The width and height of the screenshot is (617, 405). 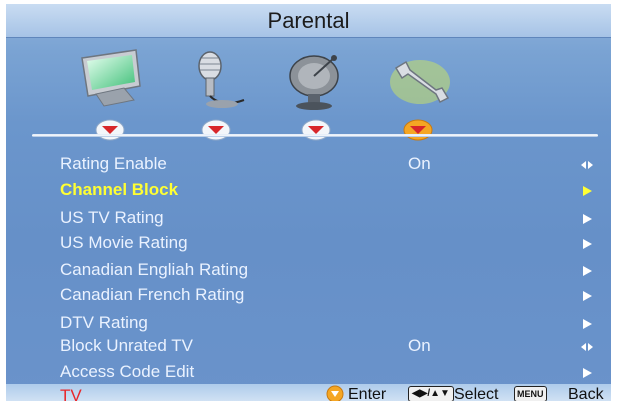 What do you see at coordinates (113, 80) in the screenshot?
I see `picture-tv-icon` at bounding box center [113, 80].